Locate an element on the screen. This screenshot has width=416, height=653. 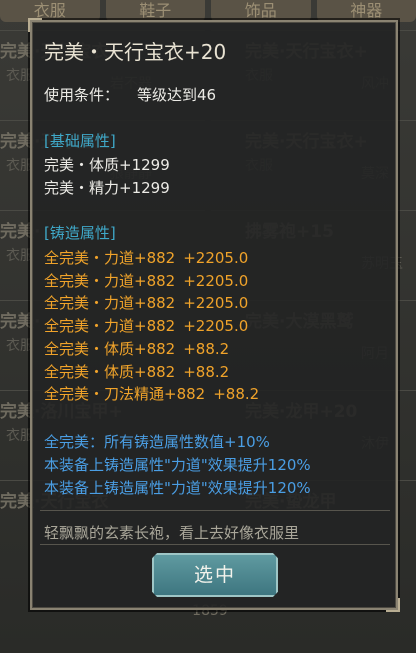
select-button: 选中 is located at coordinates (215, 575).